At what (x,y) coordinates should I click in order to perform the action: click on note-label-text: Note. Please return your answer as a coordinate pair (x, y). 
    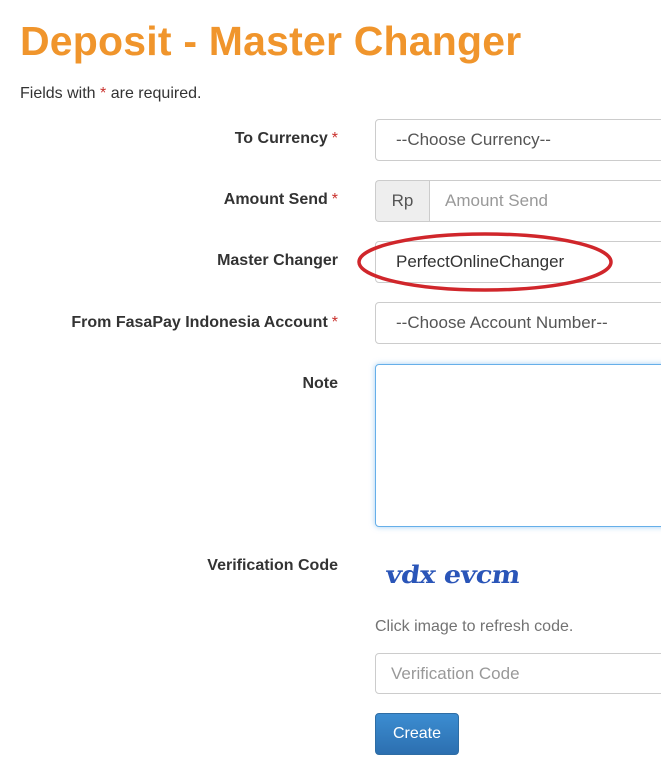
    Looking at the image, I should click on (320, 383).